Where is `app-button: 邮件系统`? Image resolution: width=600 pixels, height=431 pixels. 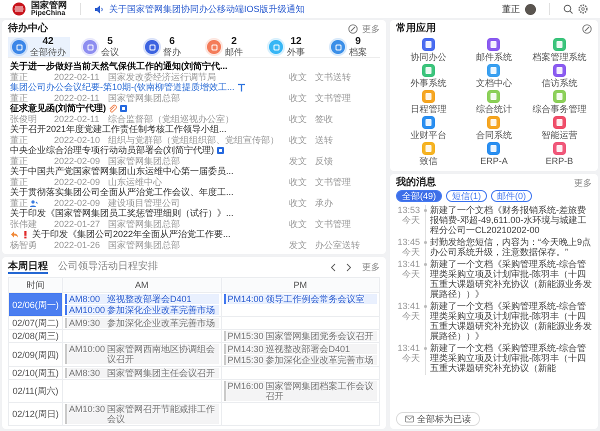
app-button: 邮件系统 is located at coordinates (494, 50).